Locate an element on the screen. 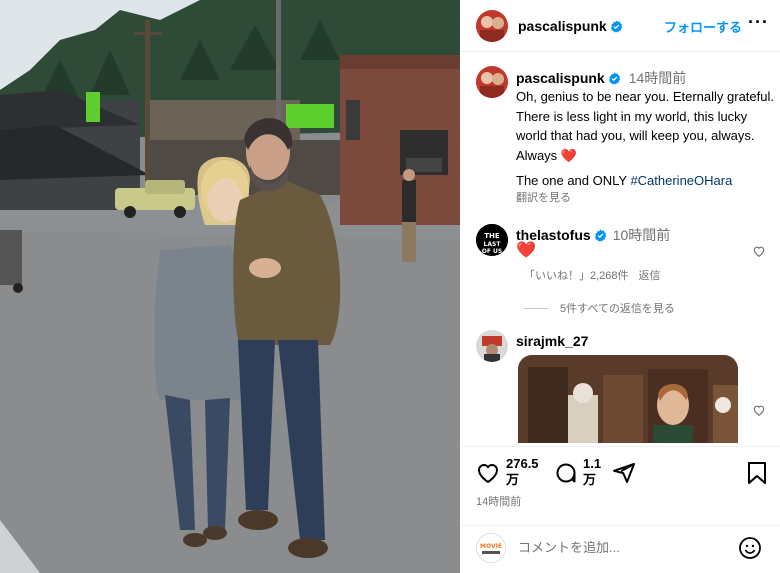  comment-meta: 「いいね！」2,268件 返信 is located at coordinates (597, 275).